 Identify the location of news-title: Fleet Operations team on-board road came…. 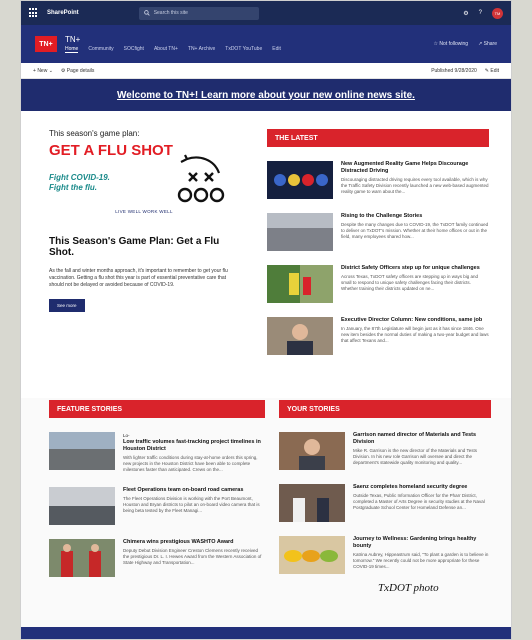
(194, 490).